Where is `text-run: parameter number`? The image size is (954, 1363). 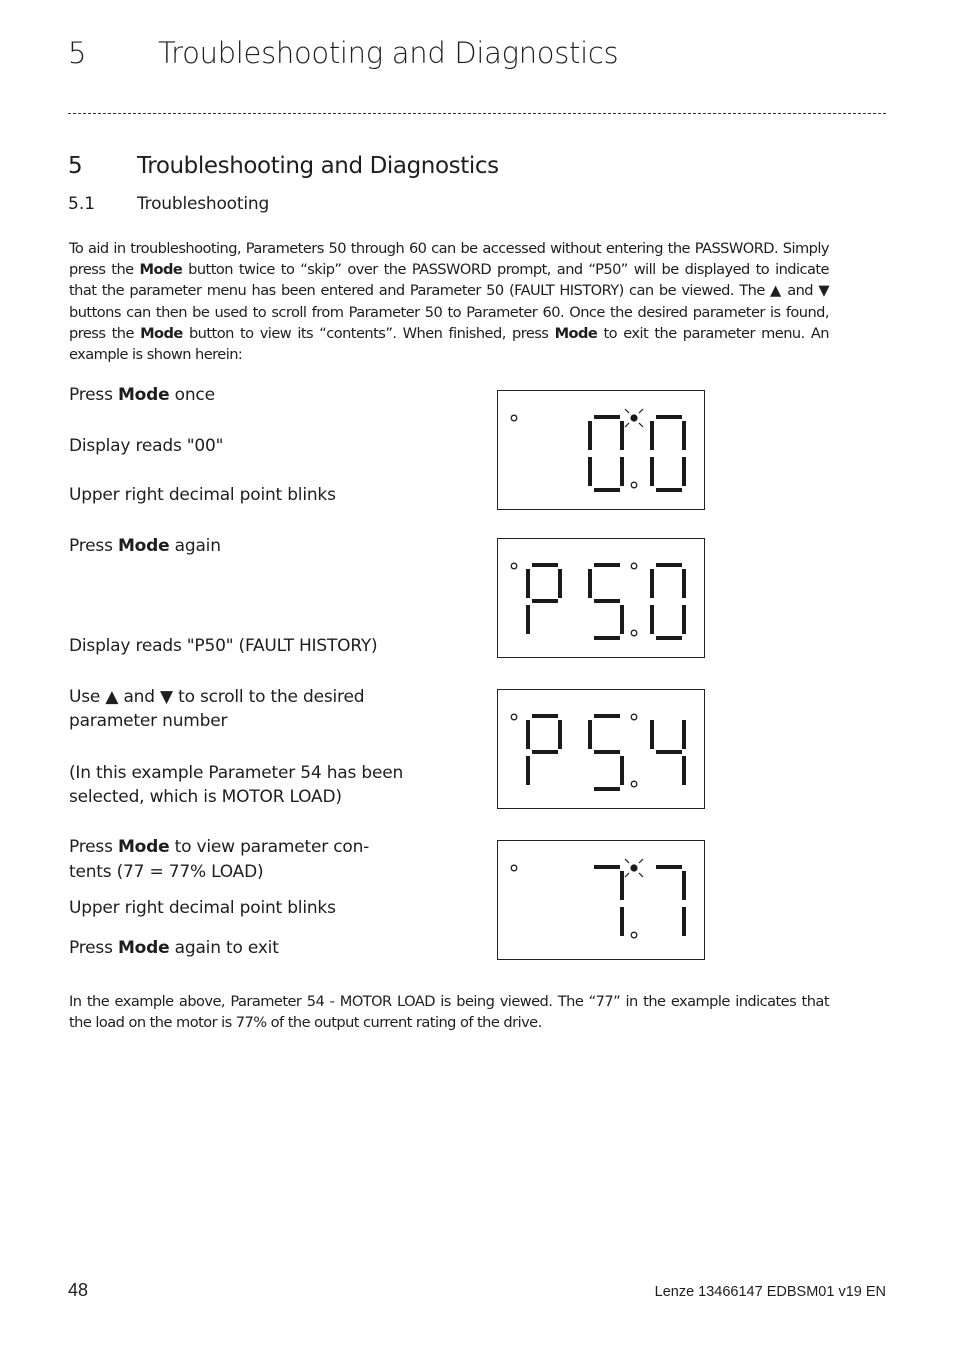 text-run: parameter number is located at coordinates (148, 721).